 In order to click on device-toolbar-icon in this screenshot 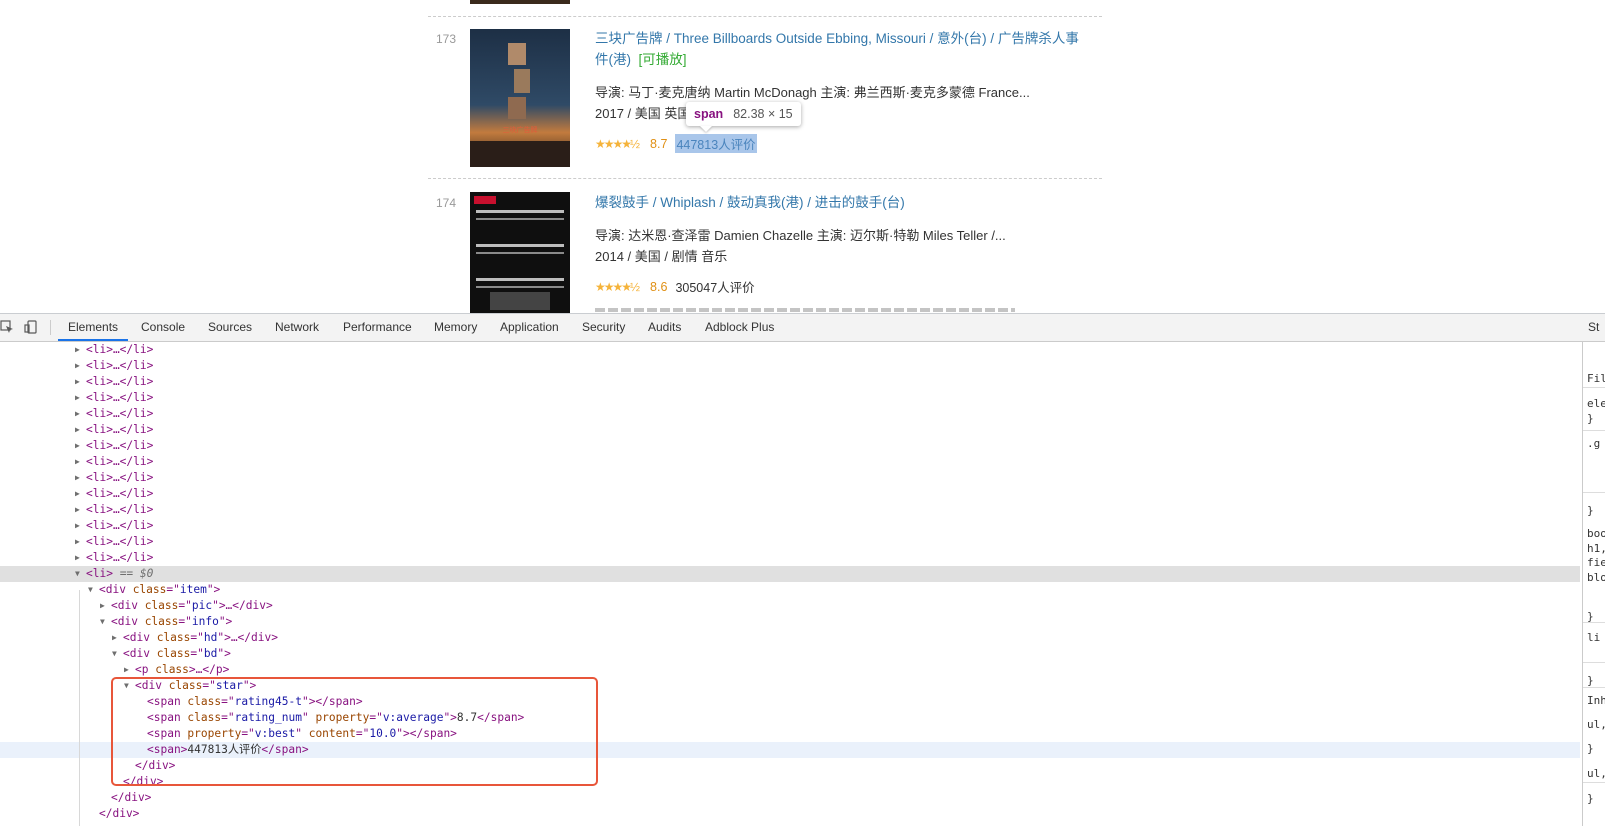, I will do `click(31, 327)`.